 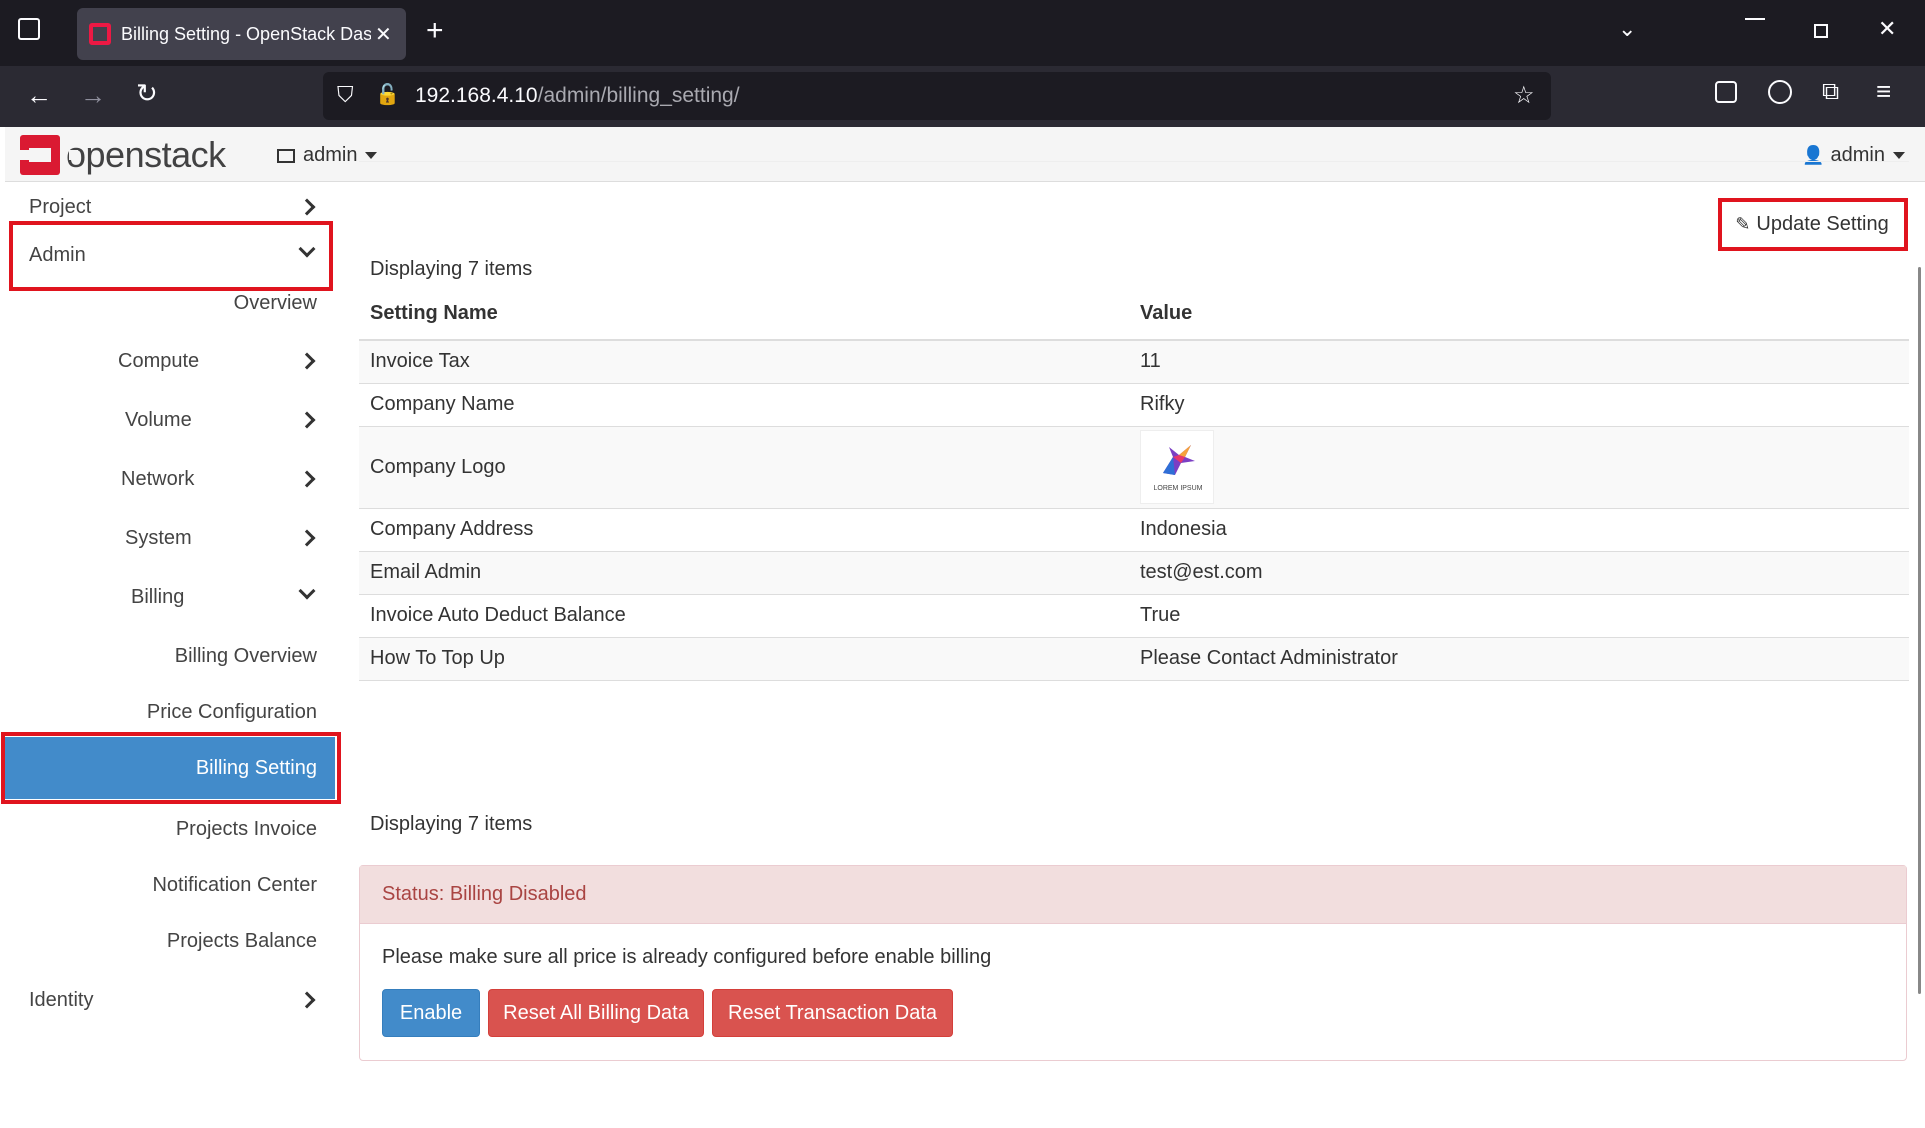 What do you see at coordinates (161, 656) in the screenshot?
I see `sidebar-item-billing-overview: Billing Overview` at bounding box center [161, 656].